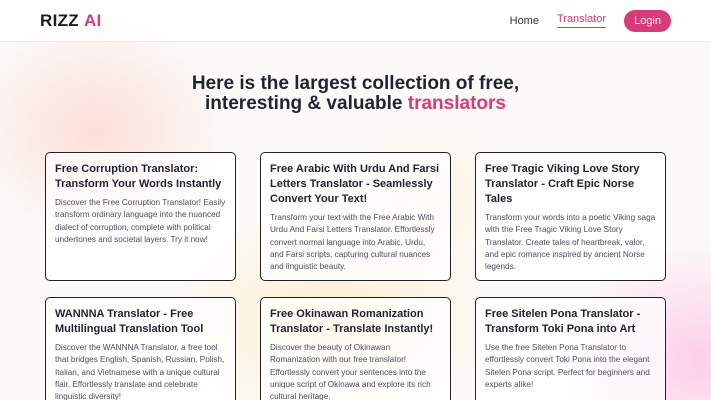 This screenshot has height=400, width=711. Describe the element at coordinates (647, 20) in the screenshot. I see `login-button: Login` at that location.